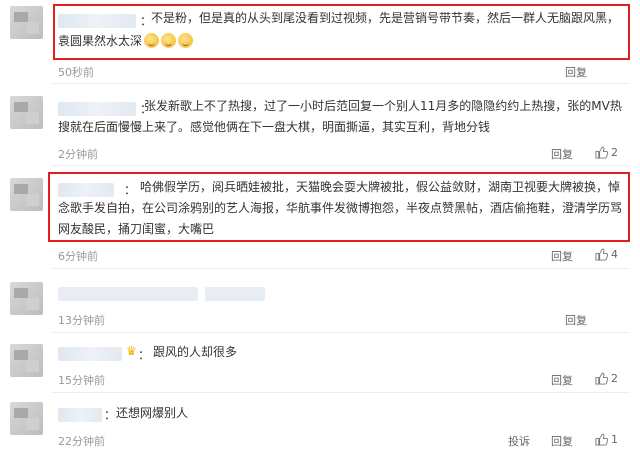 The height and width of the screenshot is (462, 640). What do you see at coordinates (195, 352) in the screenshot?
I see `comment-text: 跟风的人却很多` at bounding box center [195, 352].